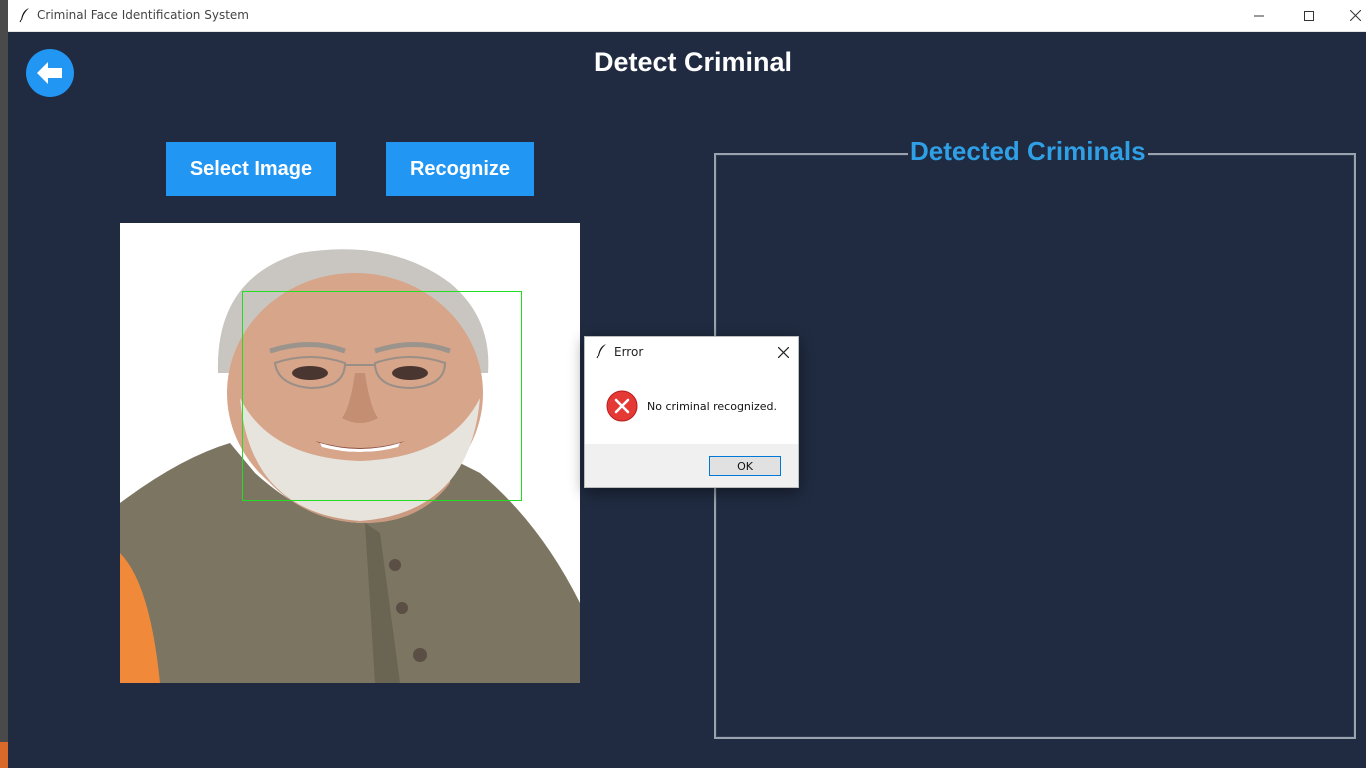 Image resolution: width=1366 pixels, height=768 pixels. What do you see at coordinates (629, 352) in the screenshot?
I see `dialog-title: Error` at bounding box center [629, 352].